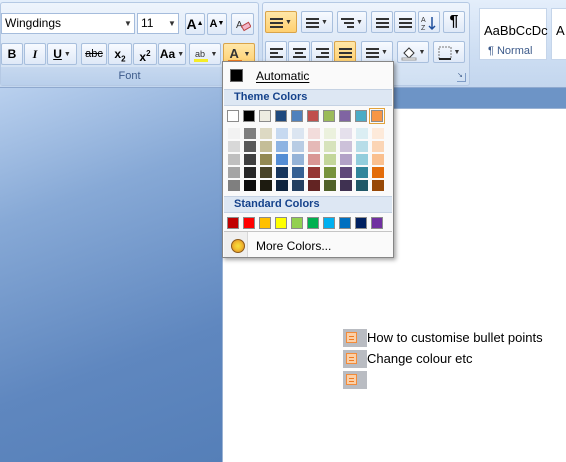  I want to click on increase-indent-button, so click(405, 22).